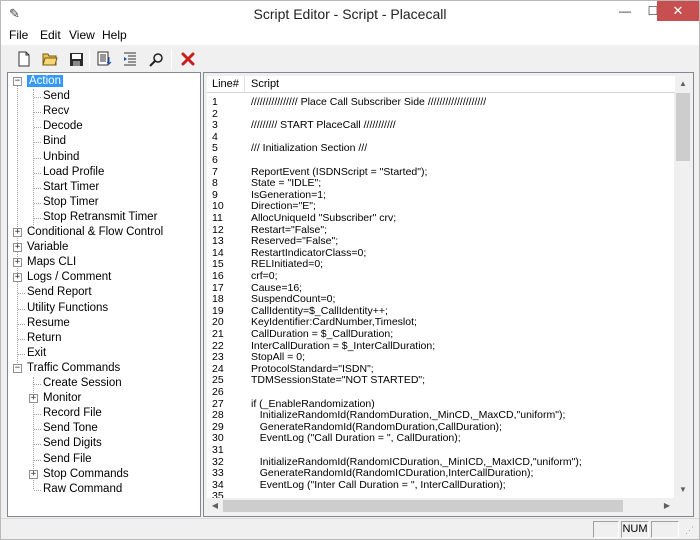  Describe the element at coordinates (440, 206) in the screenshot. I see `code-line: 10 Direction="E";` at that location.